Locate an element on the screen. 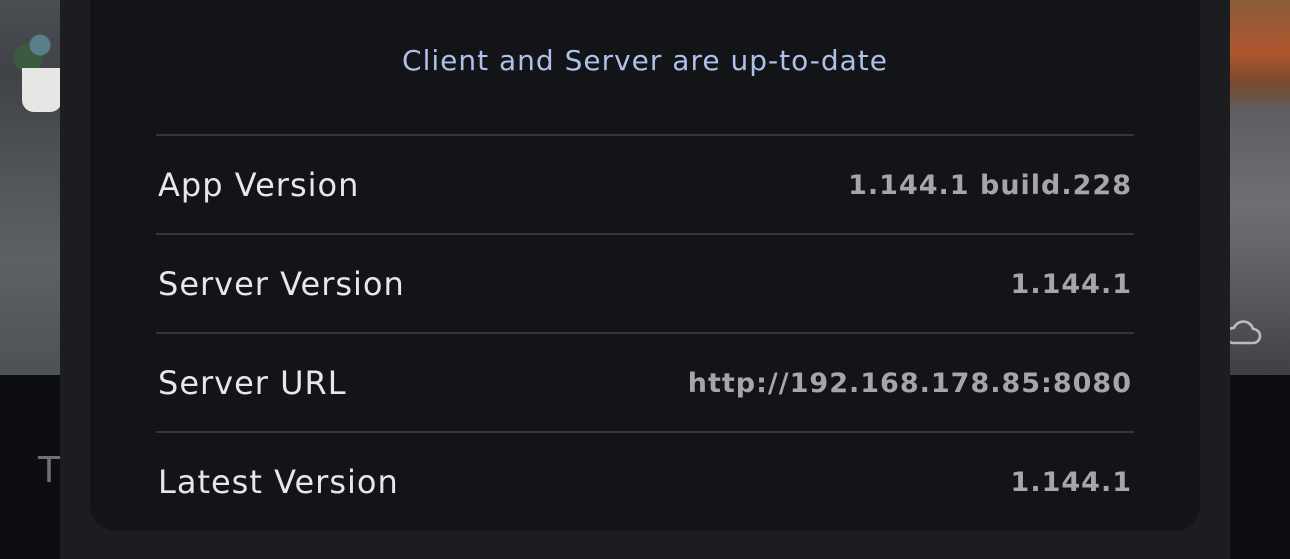  latest-version-value: 1.144.1 is located at coordinates (1071, 482).